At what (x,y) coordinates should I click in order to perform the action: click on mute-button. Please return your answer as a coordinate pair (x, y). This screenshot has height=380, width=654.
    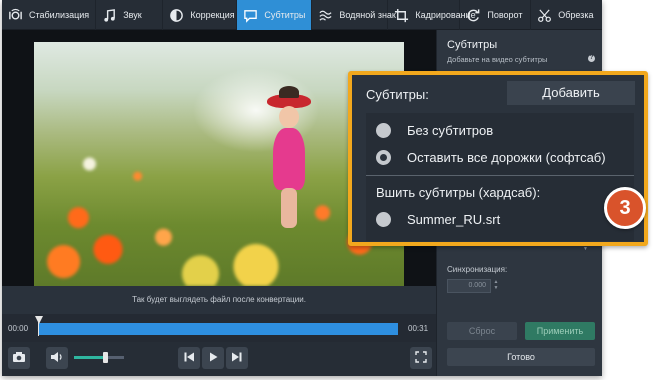
    Looking at the image, I should click on (57, 358).